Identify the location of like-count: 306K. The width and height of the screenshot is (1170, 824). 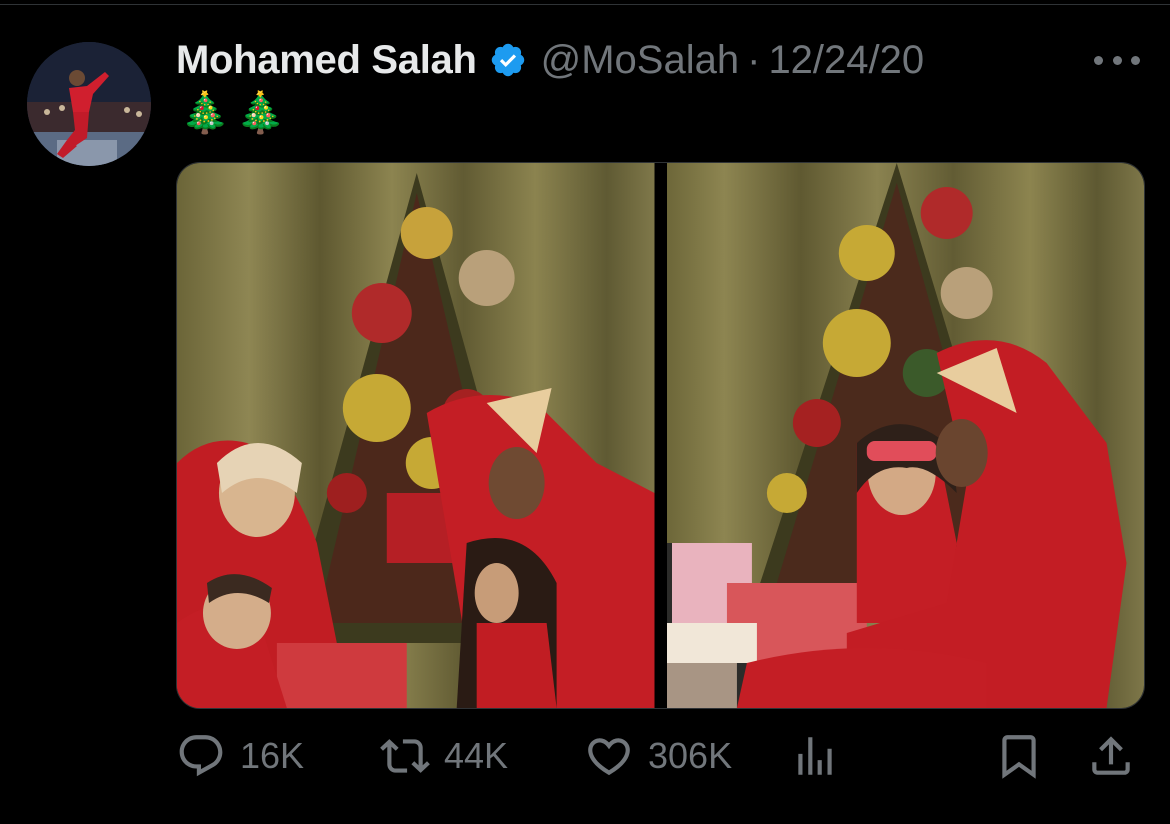
(690, 755).